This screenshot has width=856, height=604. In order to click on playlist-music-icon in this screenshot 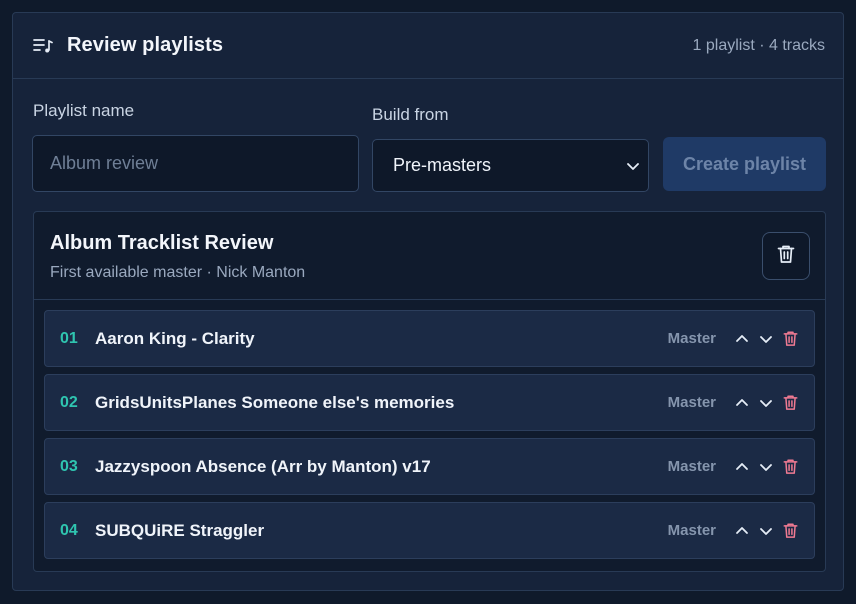, I will do `click(44, 46)`.